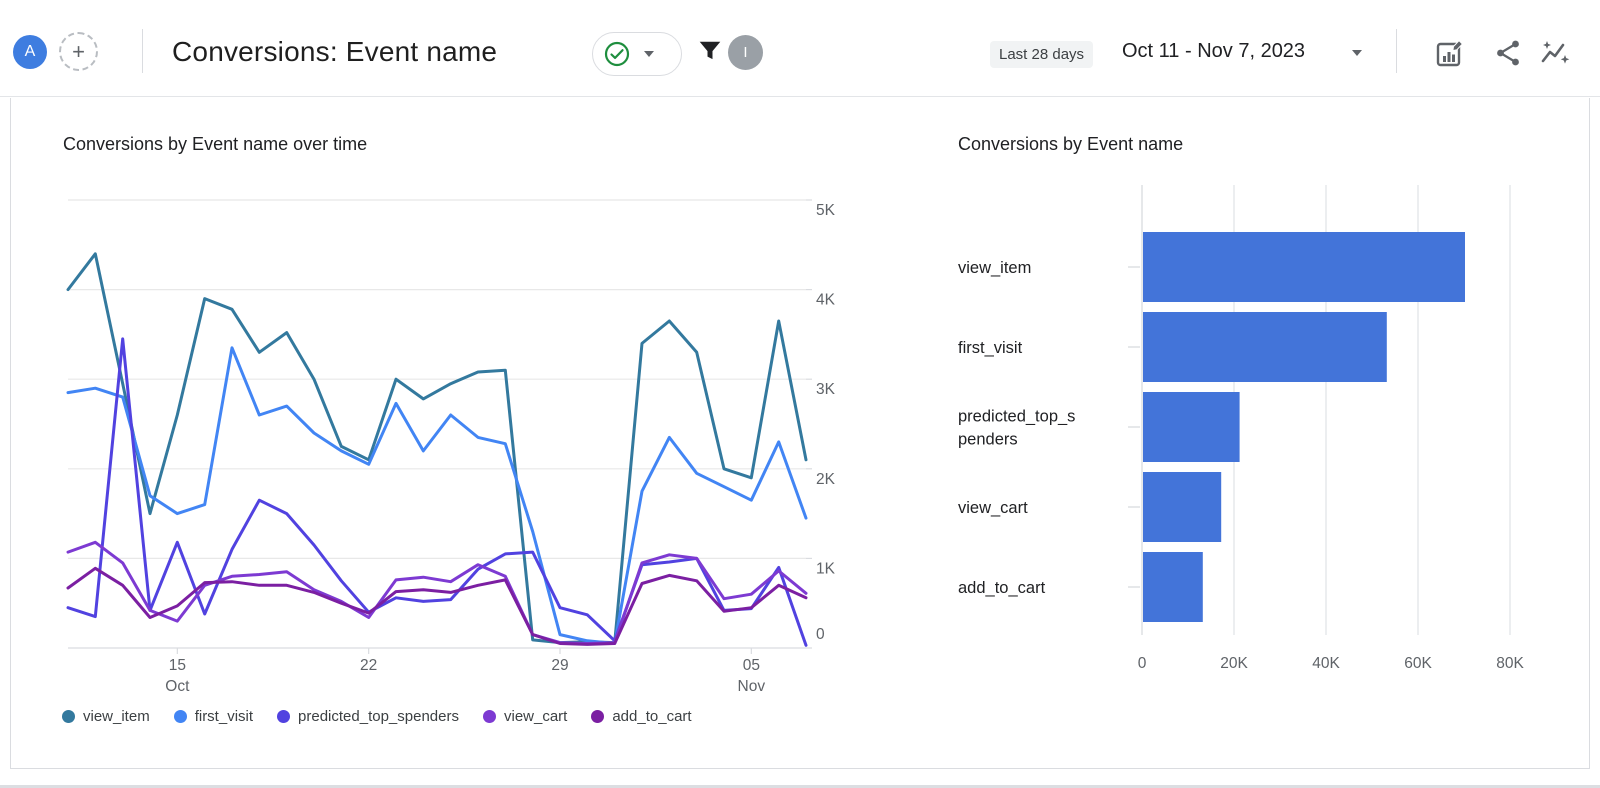 The width and height of the screenshot is (1600, 788). I want to click on x-tick-label-month: Oct, so click(177, 686).